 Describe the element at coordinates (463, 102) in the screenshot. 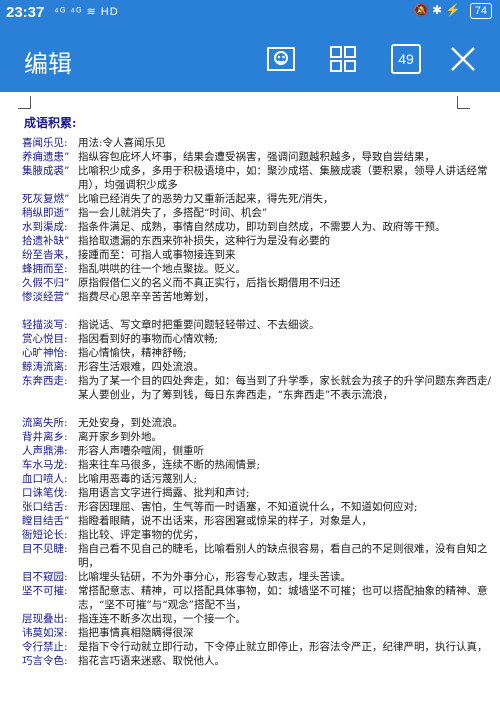

I see `crop-corner-top-right` at that location.